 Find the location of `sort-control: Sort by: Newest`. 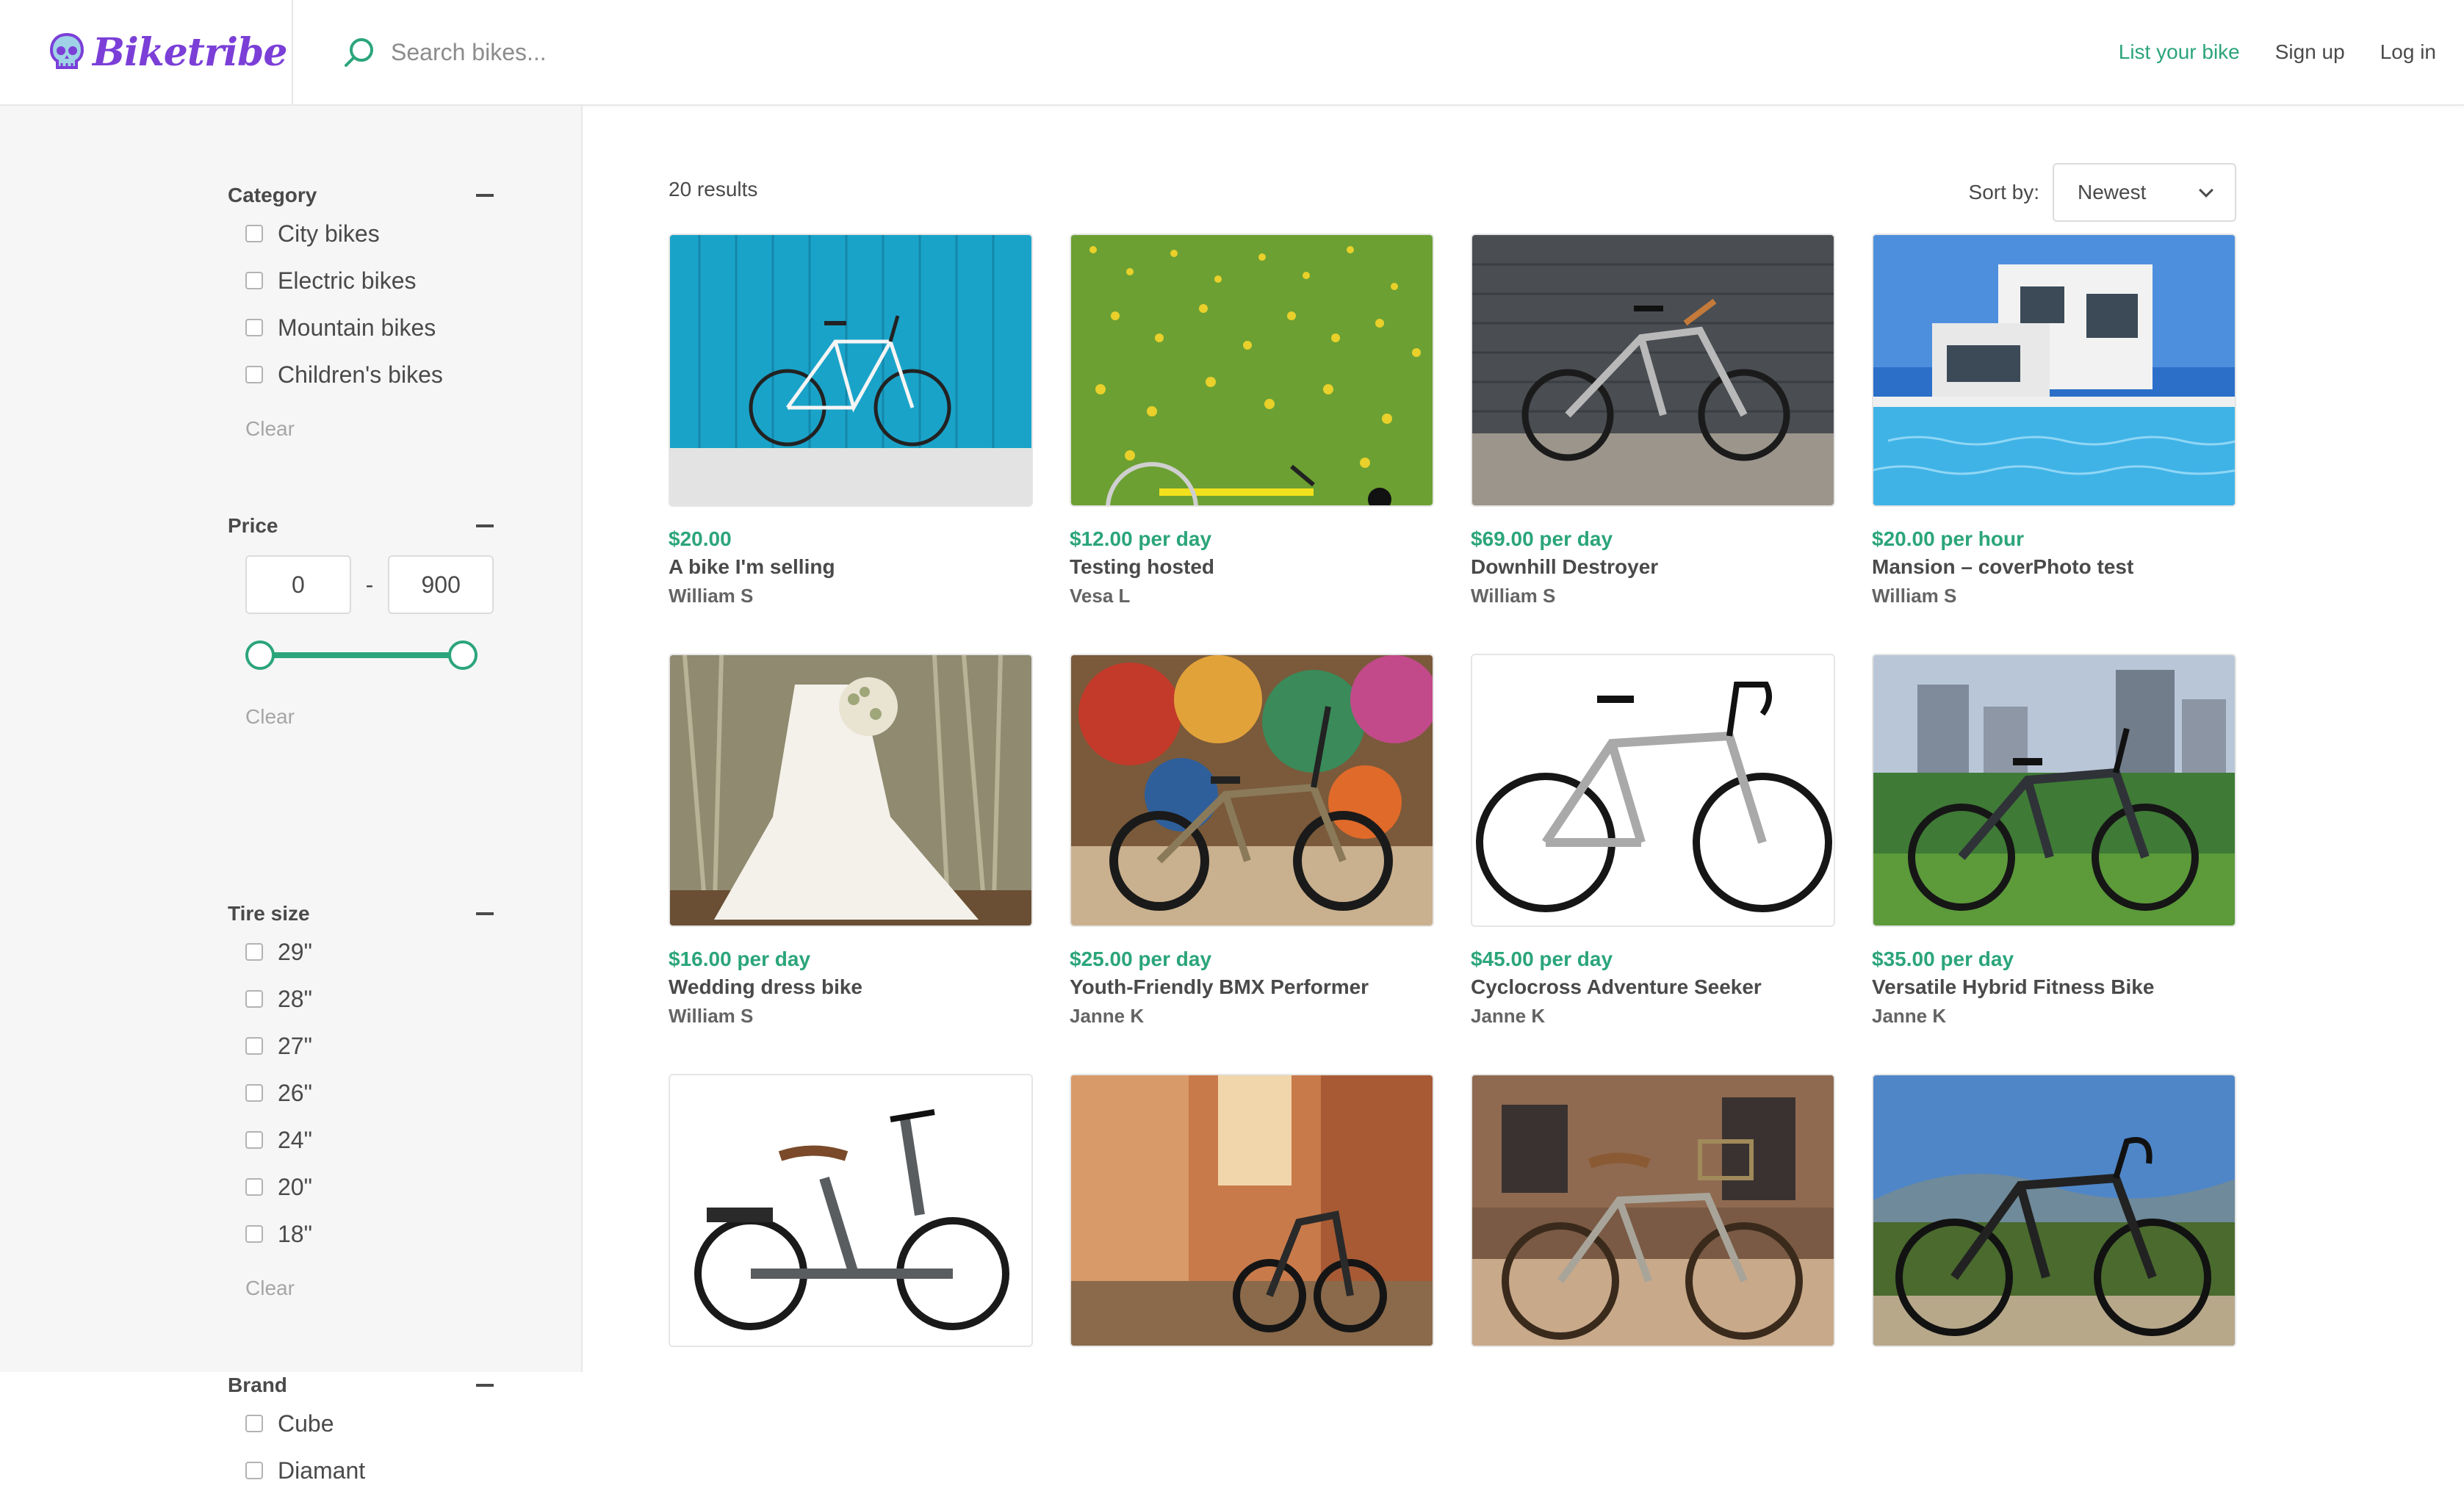

sort-control: Sort by: Newest is located at coordinates (2102, 193).